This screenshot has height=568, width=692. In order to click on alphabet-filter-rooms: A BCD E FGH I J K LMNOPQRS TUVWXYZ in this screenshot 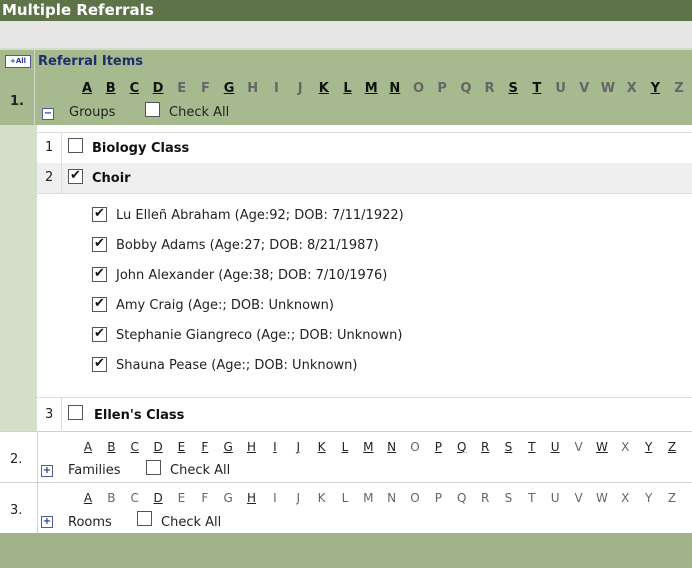, I will do `click(346, 499)`.